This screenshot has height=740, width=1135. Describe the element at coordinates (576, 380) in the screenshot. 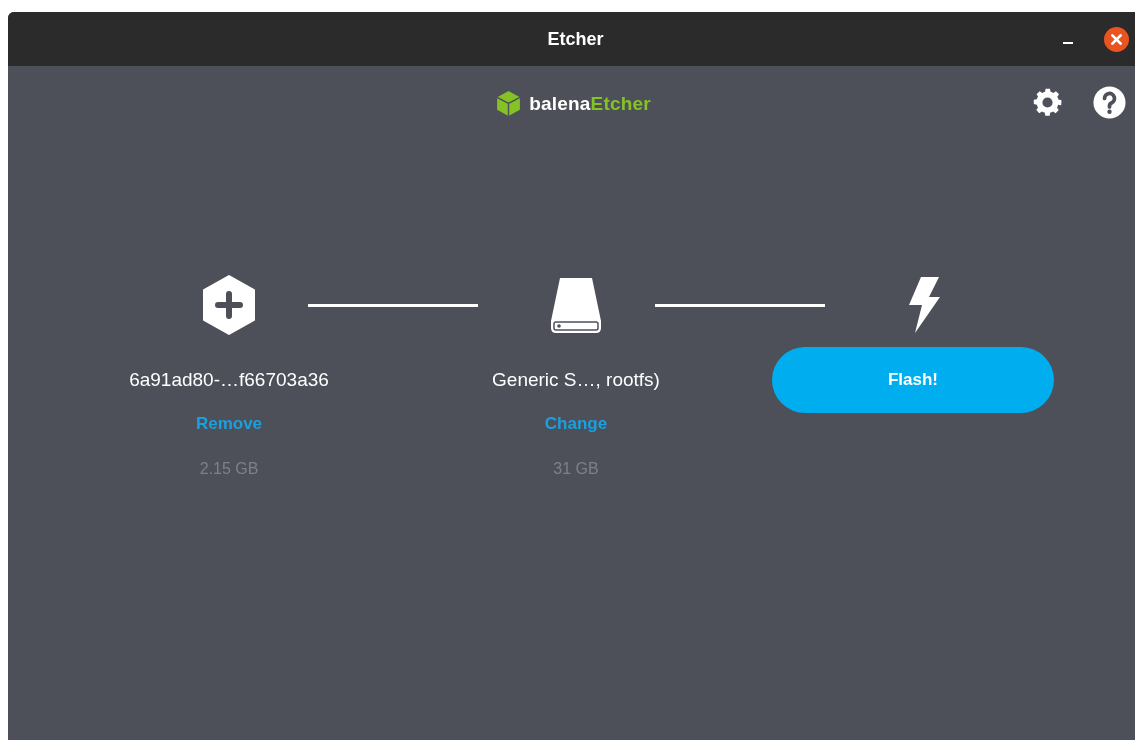

I see `file-name: Generic S…, rootfs)` at that location.